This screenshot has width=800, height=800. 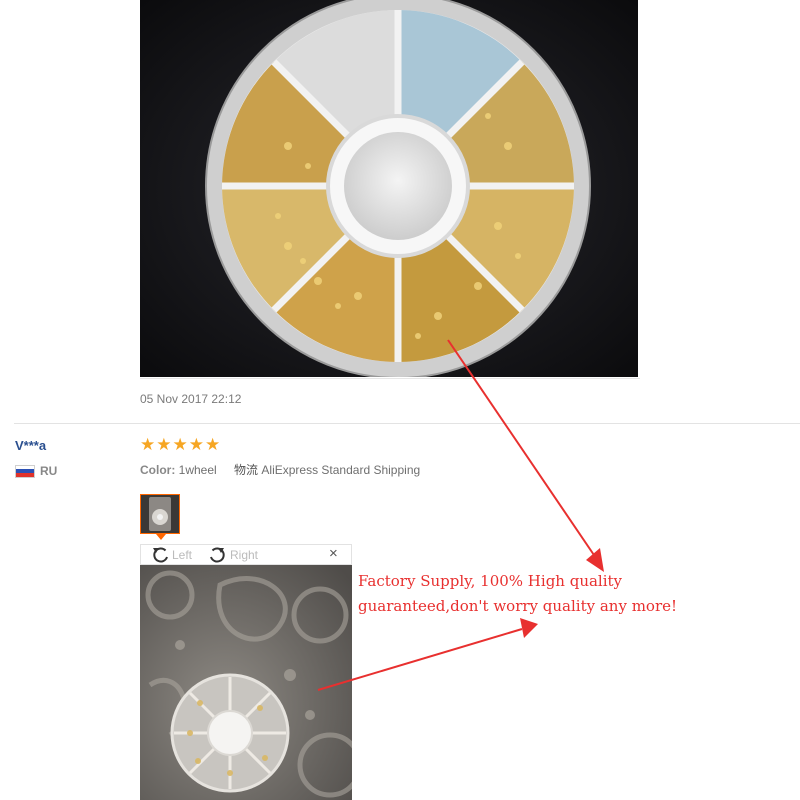 I want to click on rotate-right-icon, so click(x=217, y=555).